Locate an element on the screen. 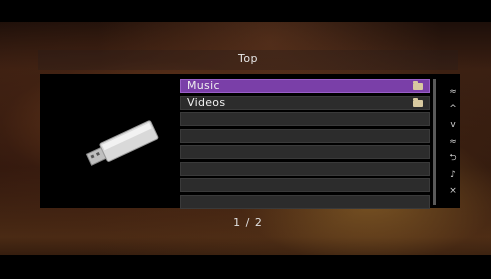 Image resolution: width=491 pixels, height=279 pixels. down-icon: v is located at coordinates (453, 125).